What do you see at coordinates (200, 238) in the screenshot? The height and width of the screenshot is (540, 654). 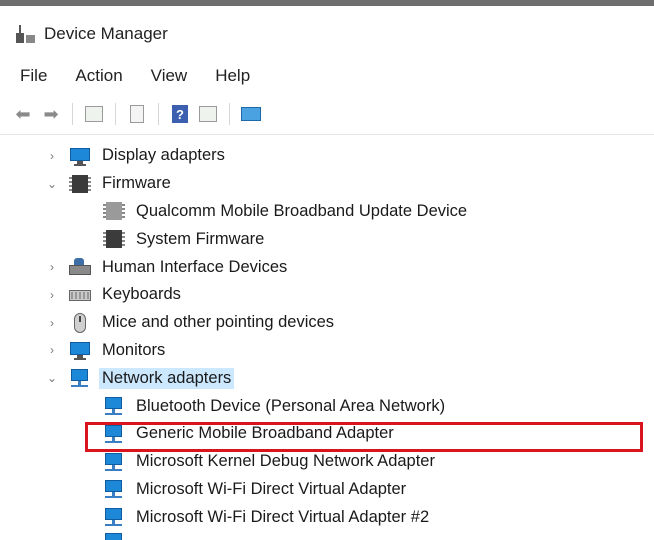 I see `tree-node-label: System Firmware` at bounding box center [200, 238].